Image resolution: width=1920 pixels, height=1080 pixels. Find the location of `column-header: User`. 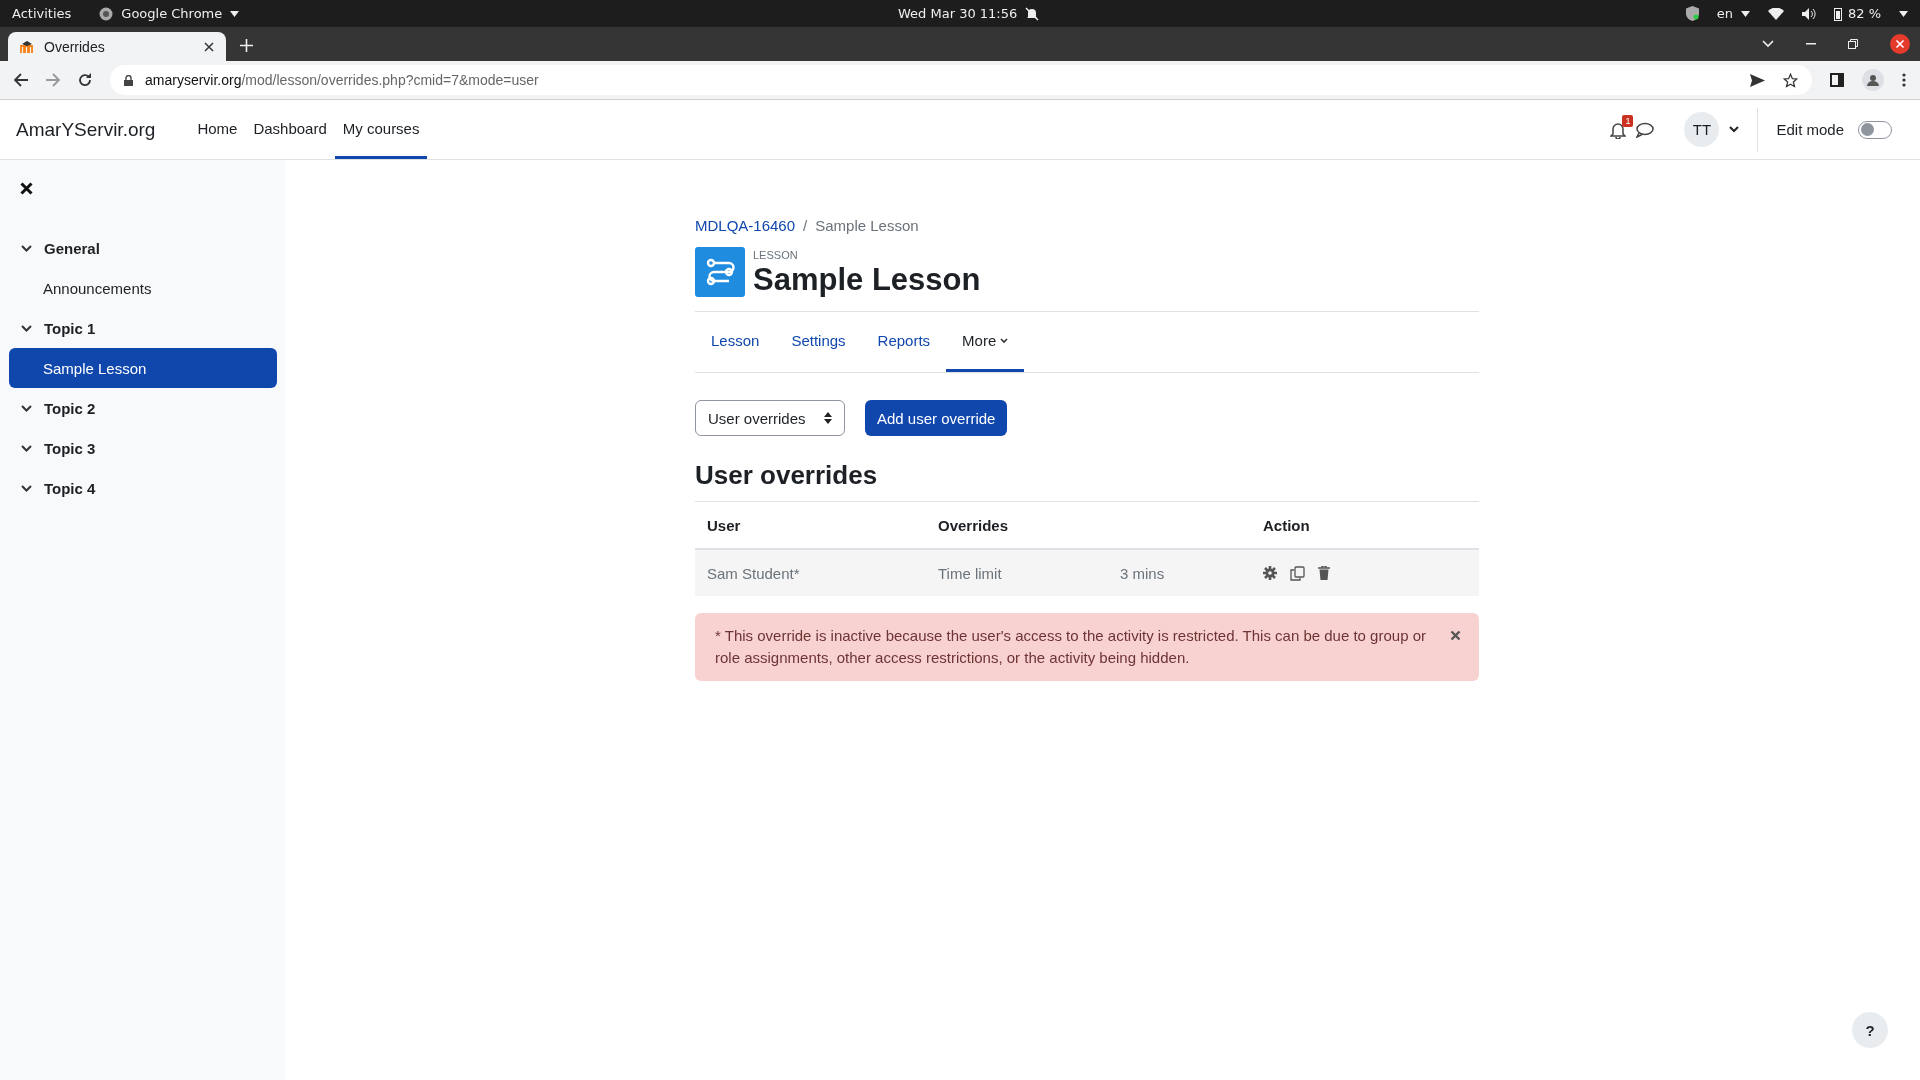

column-header: User is located at coordinates (724, 525).